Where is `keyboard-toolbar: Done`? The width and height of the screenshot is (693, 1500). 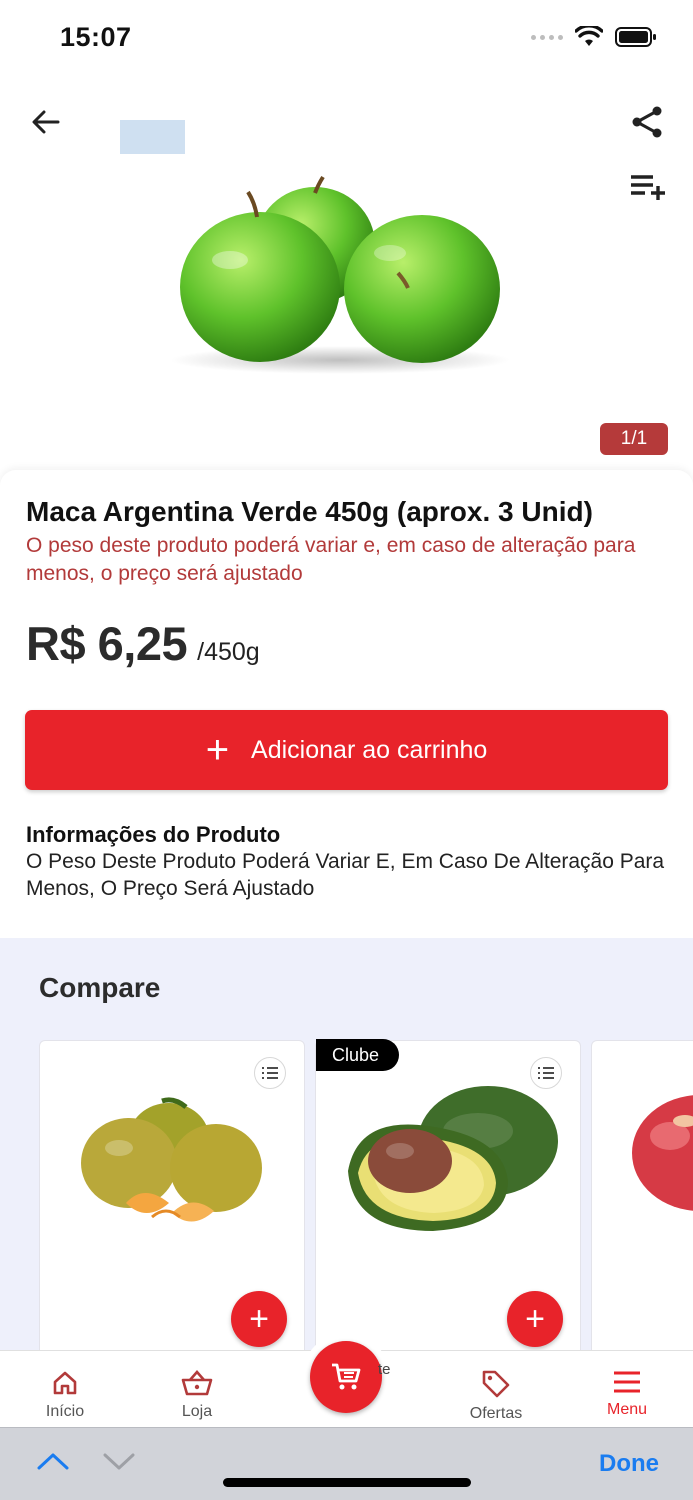
keyboard-toolbar: Done is located at coordinates (346, 1463).